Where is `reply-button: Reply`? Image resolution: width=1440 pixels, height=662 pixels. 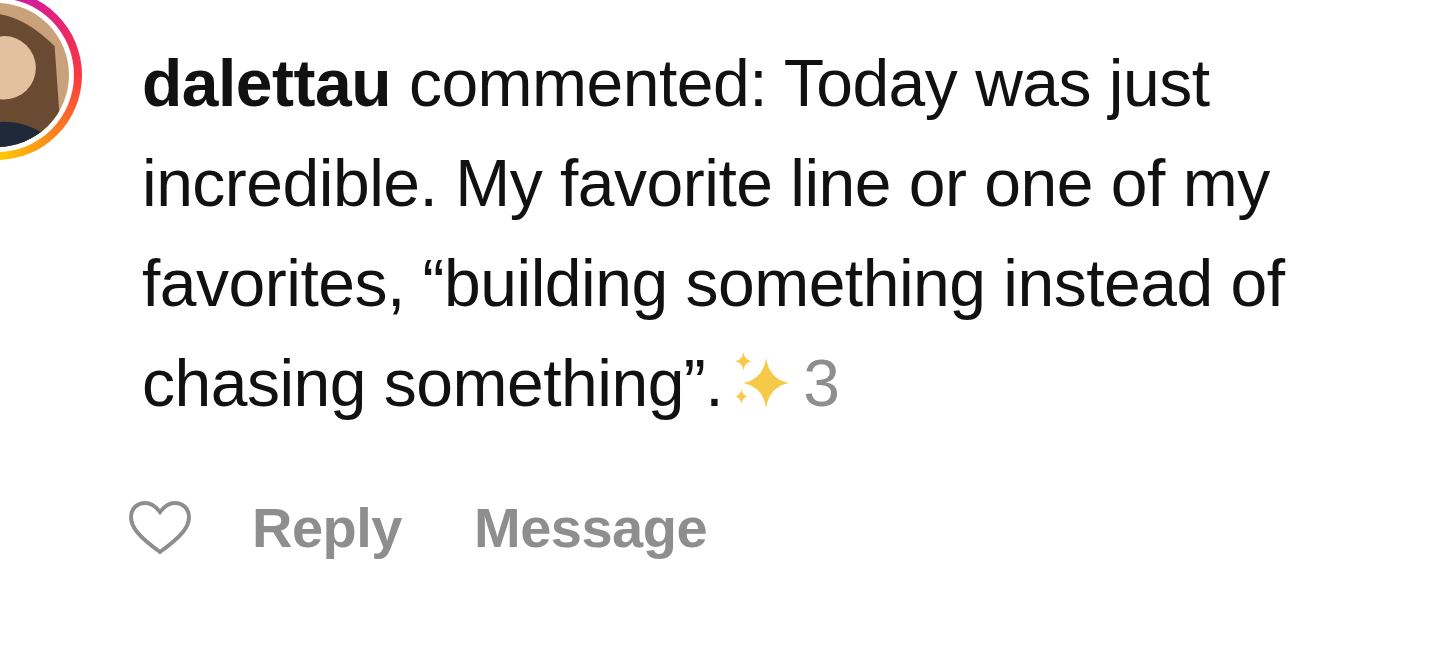
reply-button: Reply is located at coordinates (327, 527).